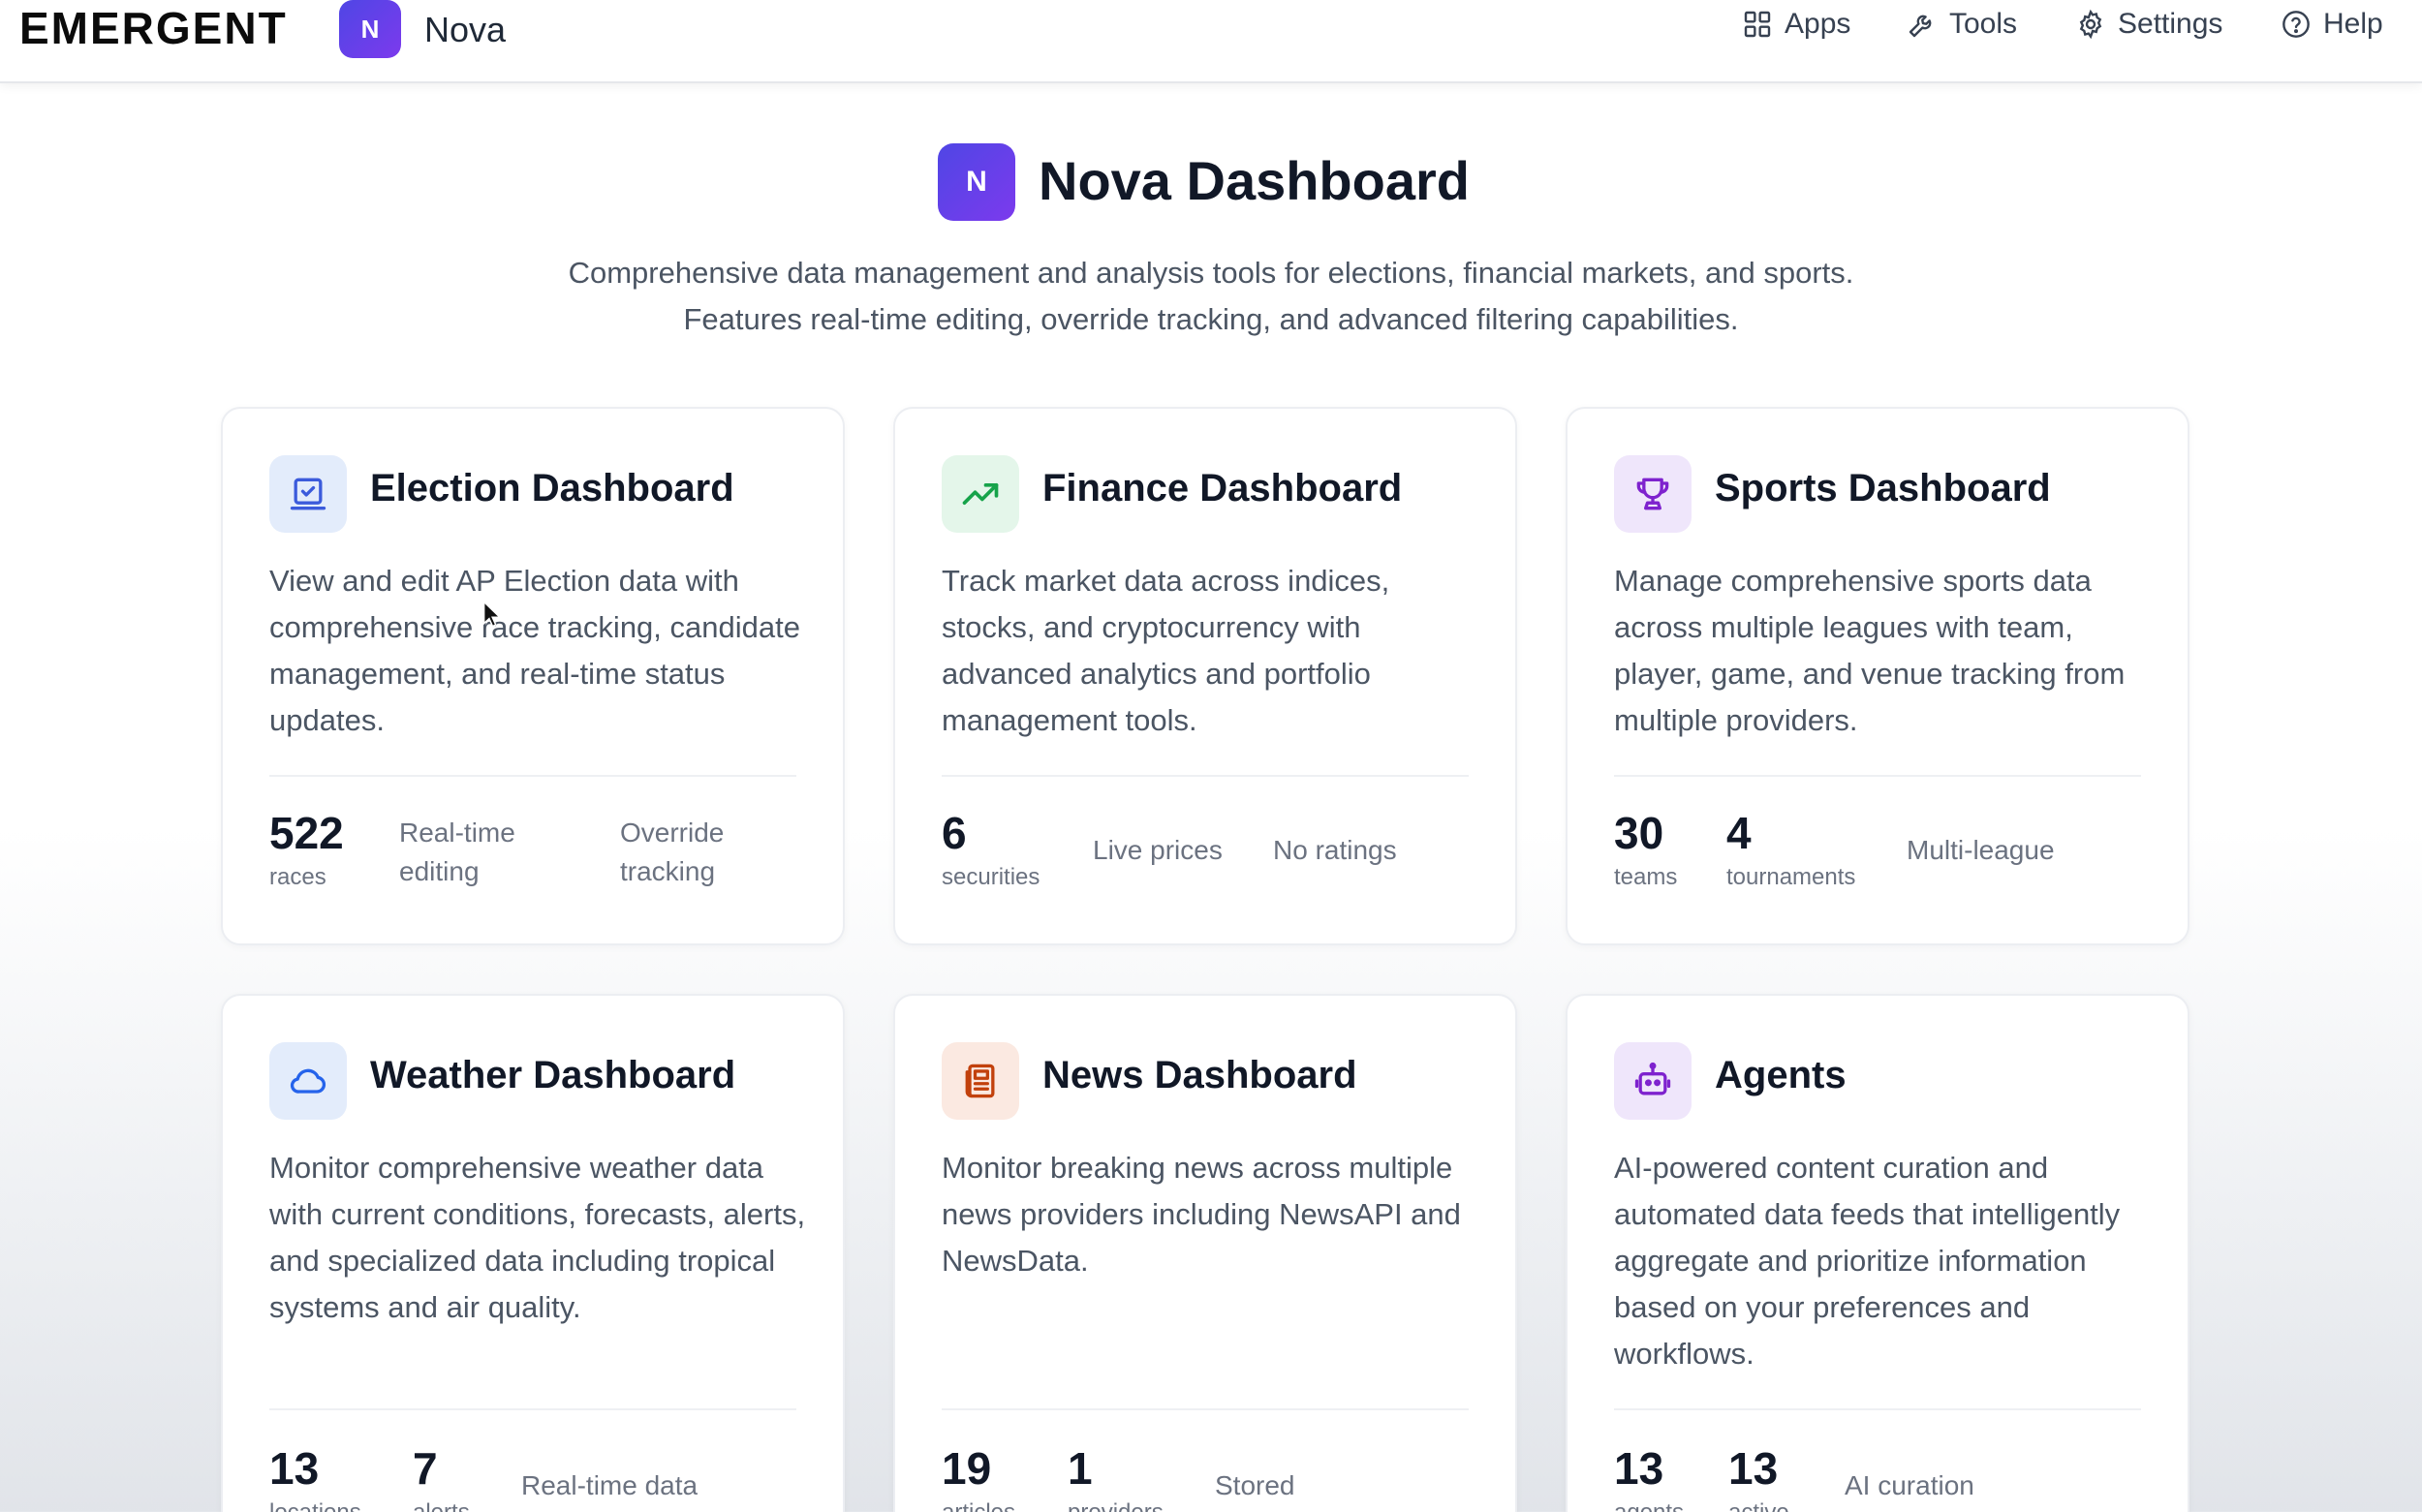 This screenshot has height=1512, width=2422. I want to click on nav-tools: Tools, so click(1962, 24).